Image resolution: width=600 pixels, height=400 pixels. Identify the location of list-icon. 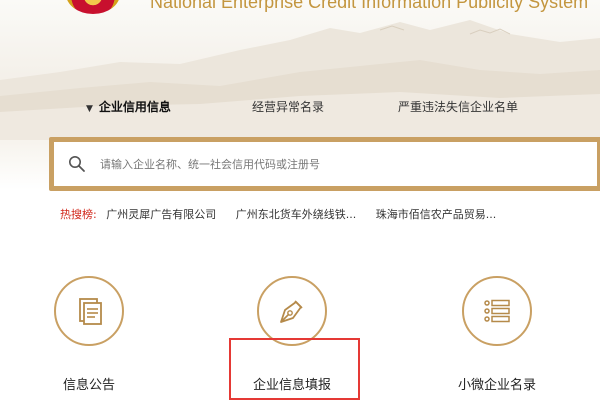
(497, 311).